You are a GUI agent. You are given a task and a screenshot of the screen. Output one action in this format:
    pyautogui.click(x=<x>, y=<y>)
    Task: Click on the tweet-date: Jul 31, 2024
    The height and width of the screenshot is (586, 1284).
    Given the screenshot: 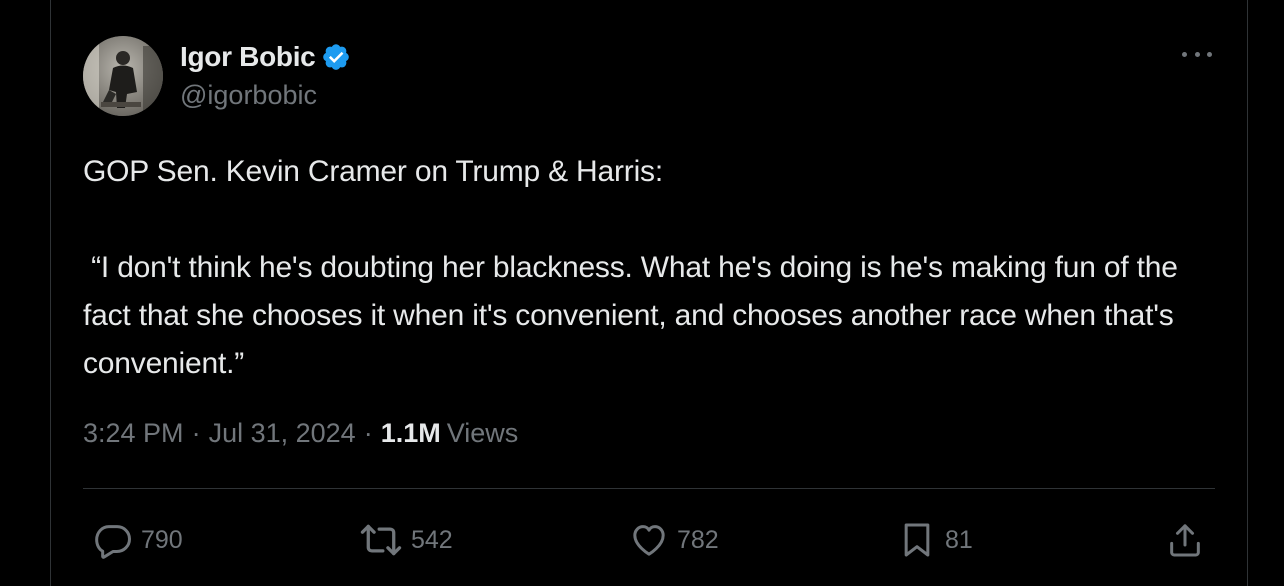 What is the action you would take?
    pyautogui.click(x=282, y=433)
    